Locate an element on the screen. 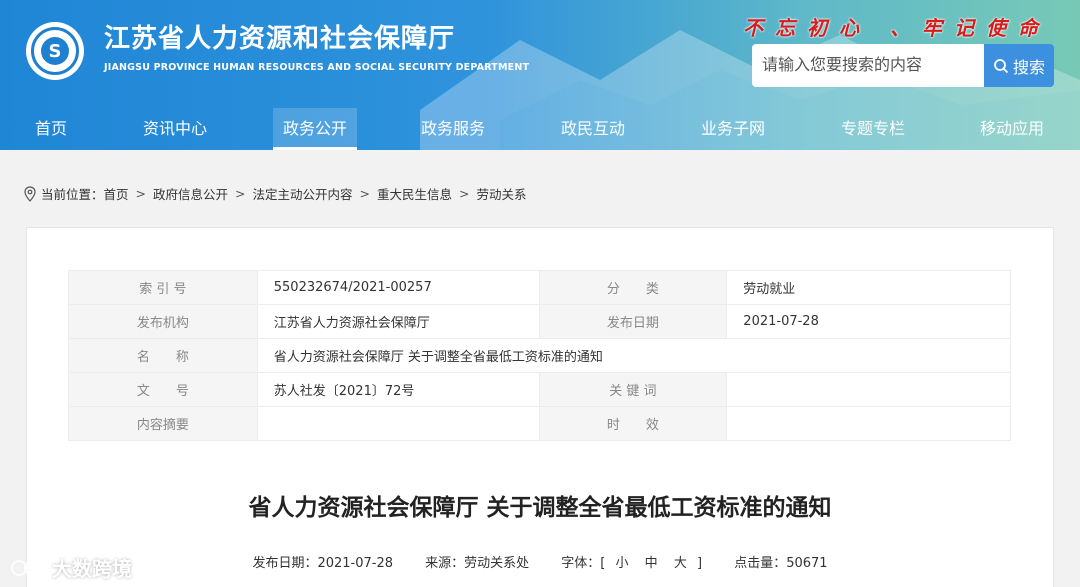  nav-item-mobile-apps: 移动应用 is located at coordinates (1012, 129).